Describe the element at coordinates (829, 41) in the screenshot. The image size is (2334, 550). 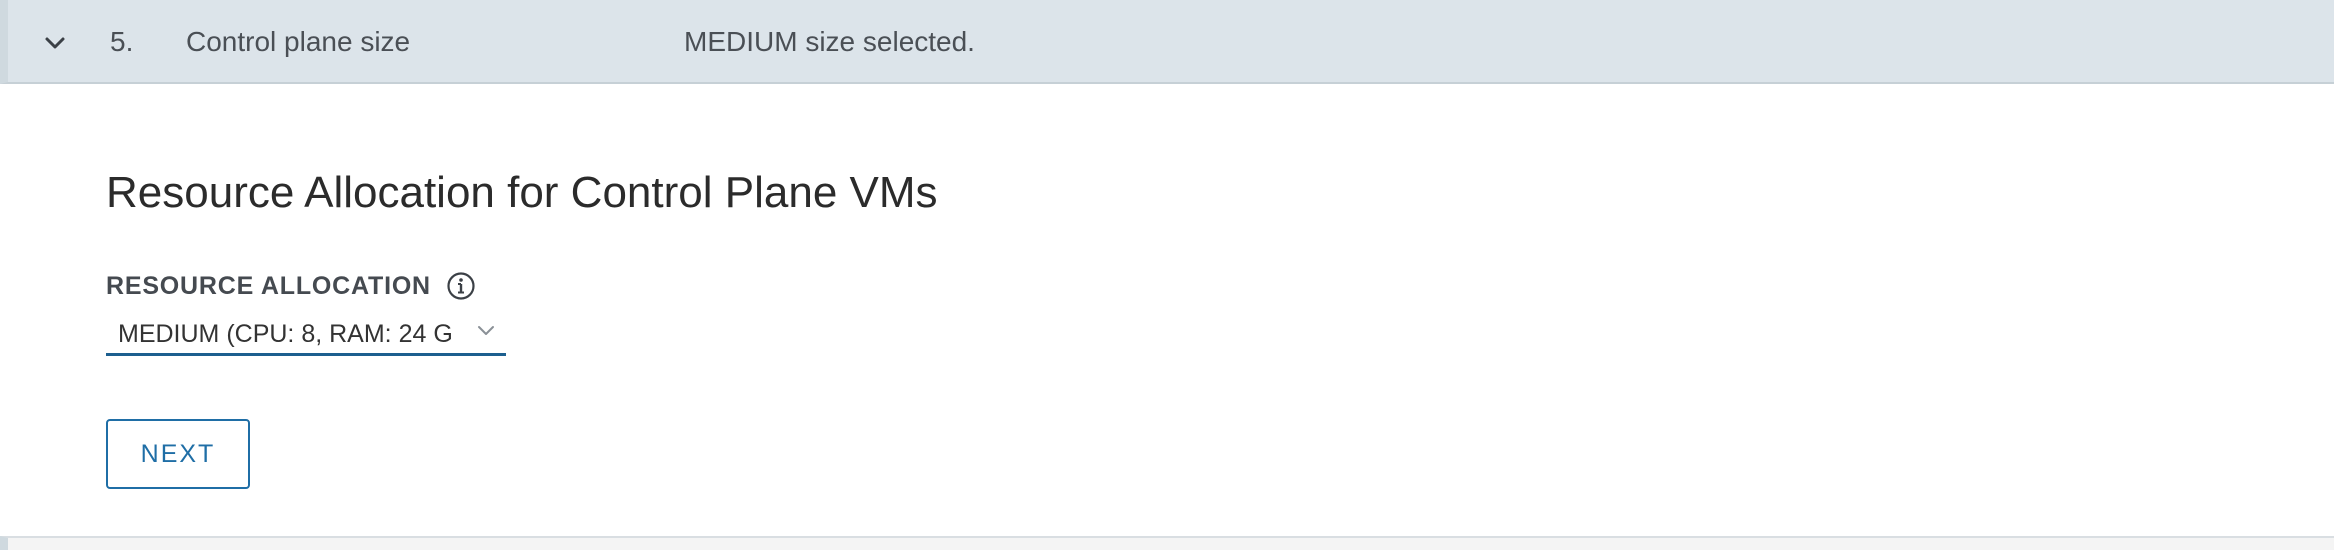
I see `step-summary: MEDIUM size selected.` at that location.